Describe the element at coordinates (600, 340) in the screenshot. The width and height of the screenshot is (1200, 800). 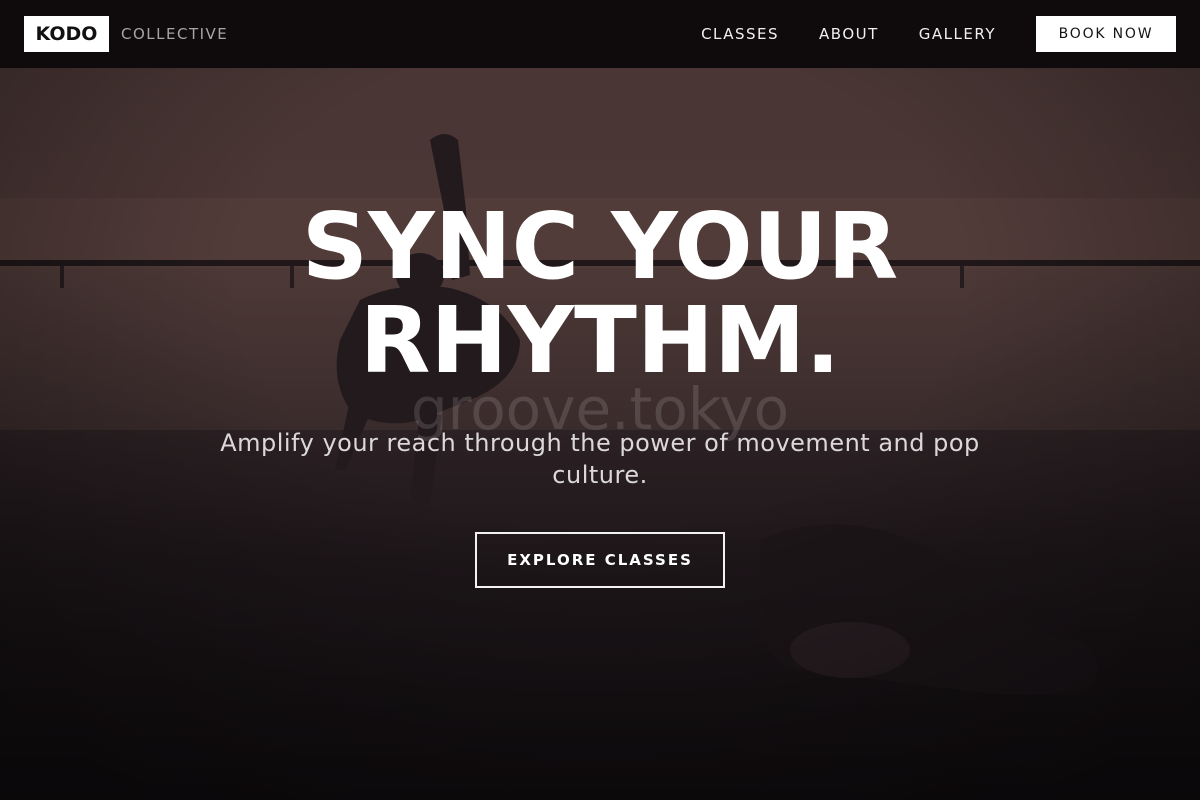
I see `hero-title-line2: RHYTHM.` at that location.